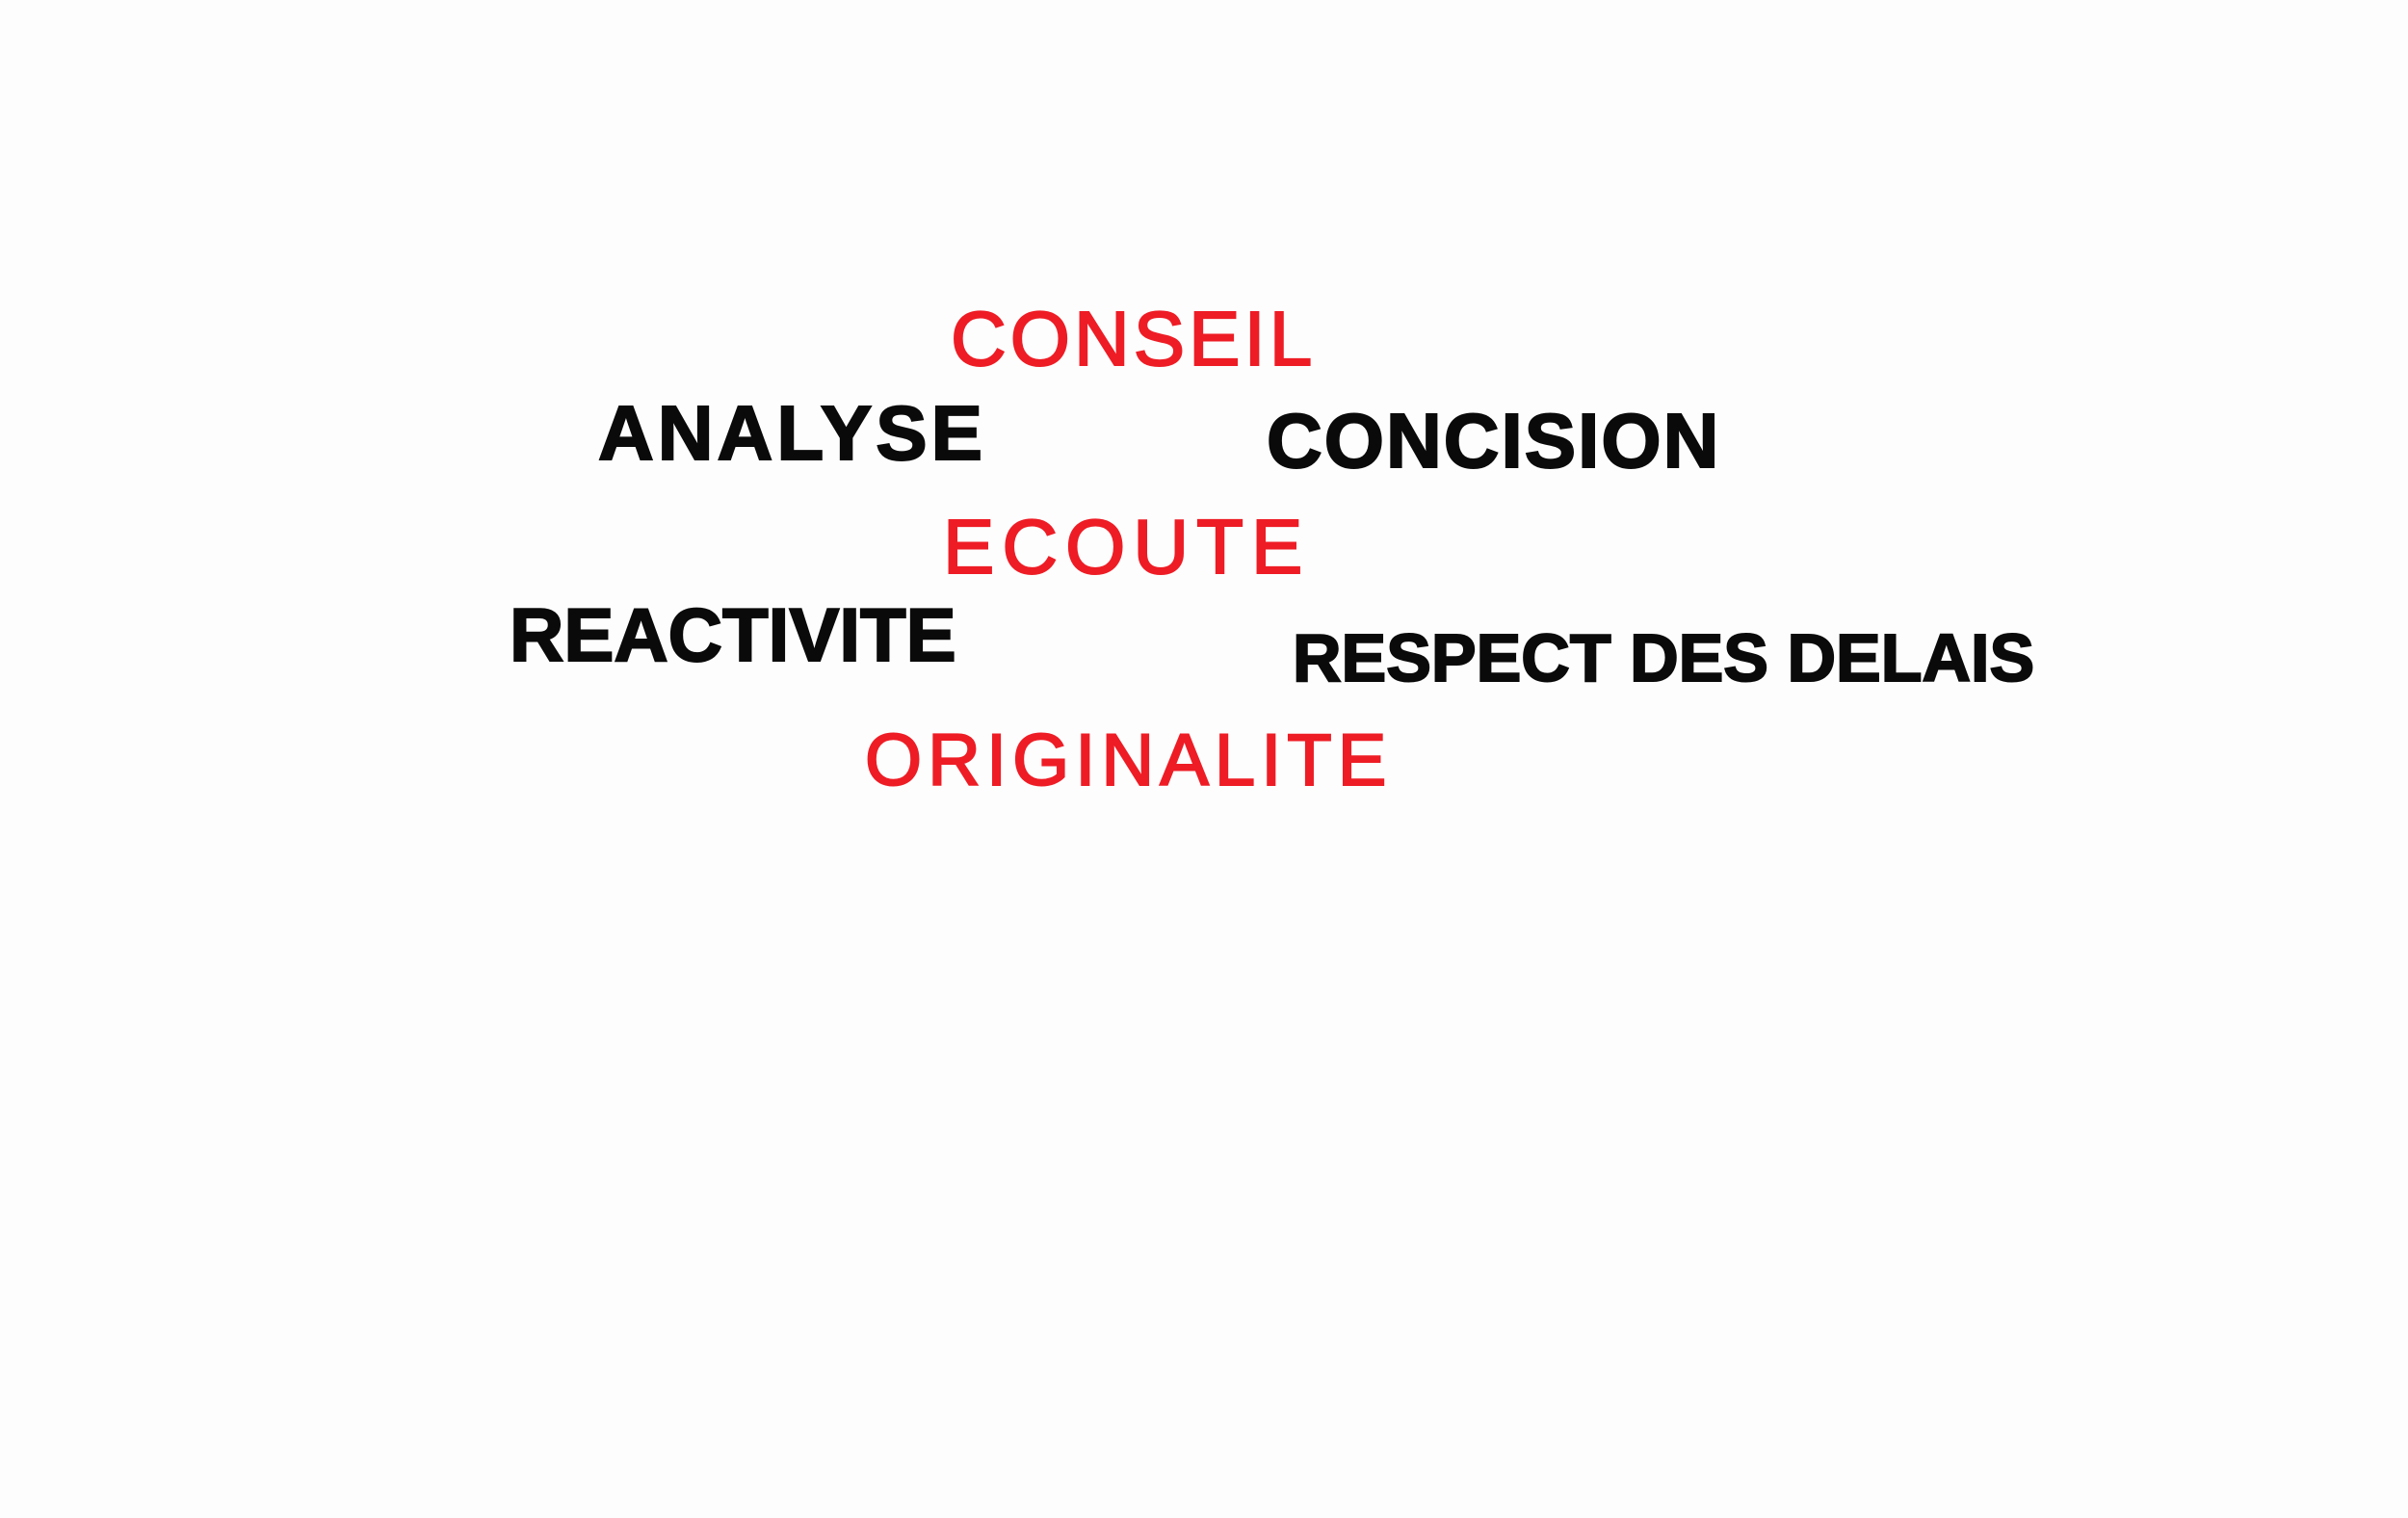 The height and width of the screenshot is (1518, 2408). Describe the element at coordinates (733, 634) in the screenshot. I see `word-reactivite: Reactivite` at that location.